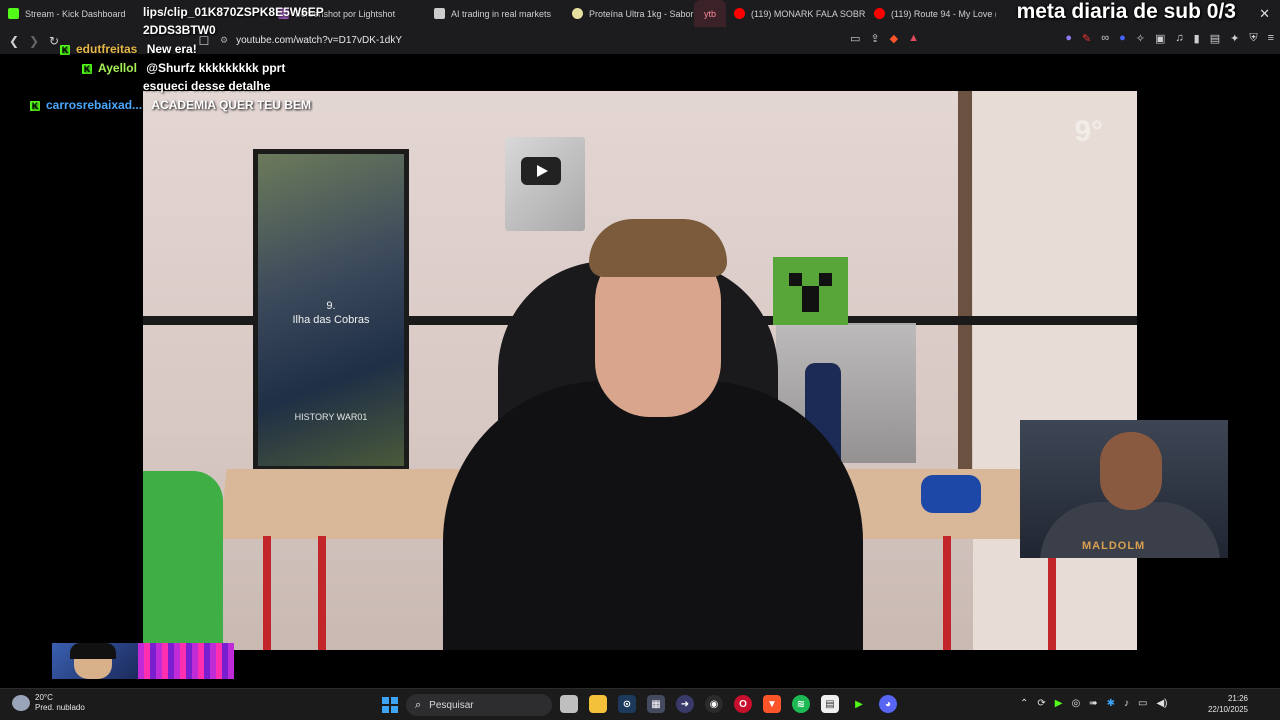 The width and height of the screenshot is (1280, 720). I want to click on discord-icon: ◕, so click(888, 704).